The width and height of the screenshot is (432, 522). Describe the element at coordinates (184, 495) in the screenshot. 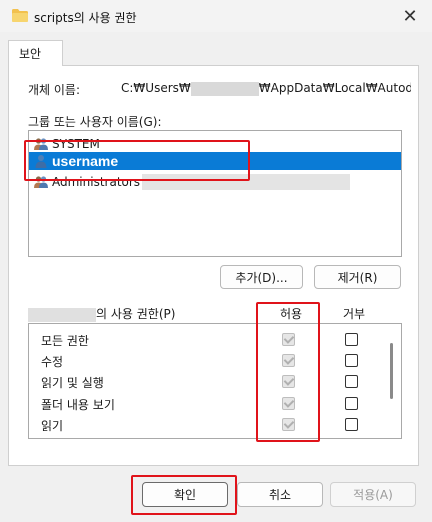

I see `highlight-ok-button` at that location.